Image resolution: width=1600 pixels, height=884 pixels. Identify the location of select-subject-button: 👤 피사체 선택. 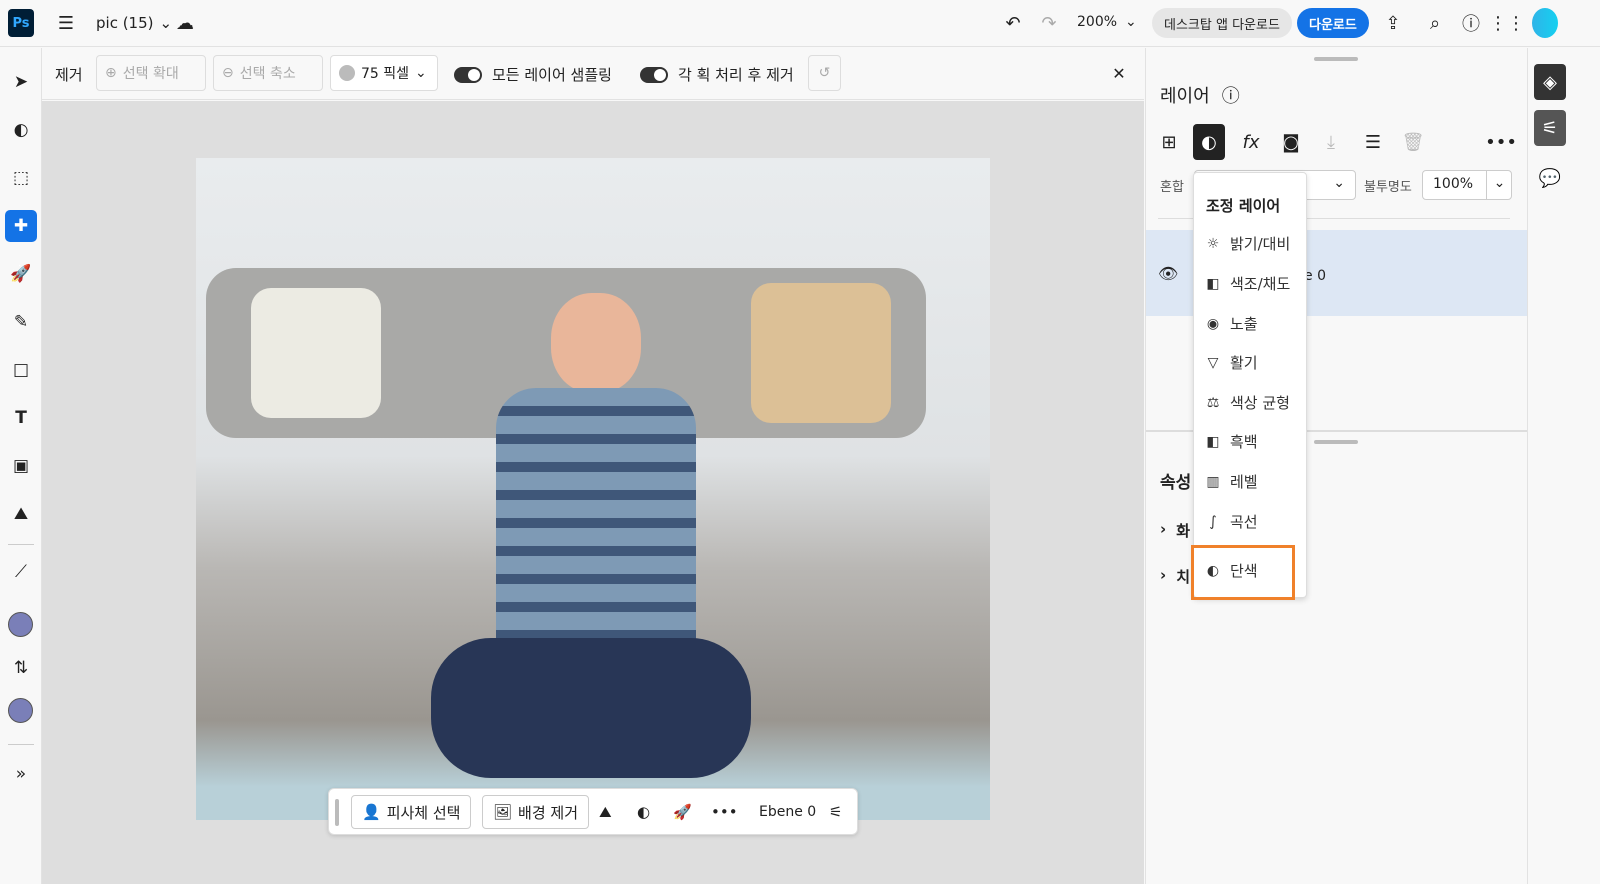
(411, 812).